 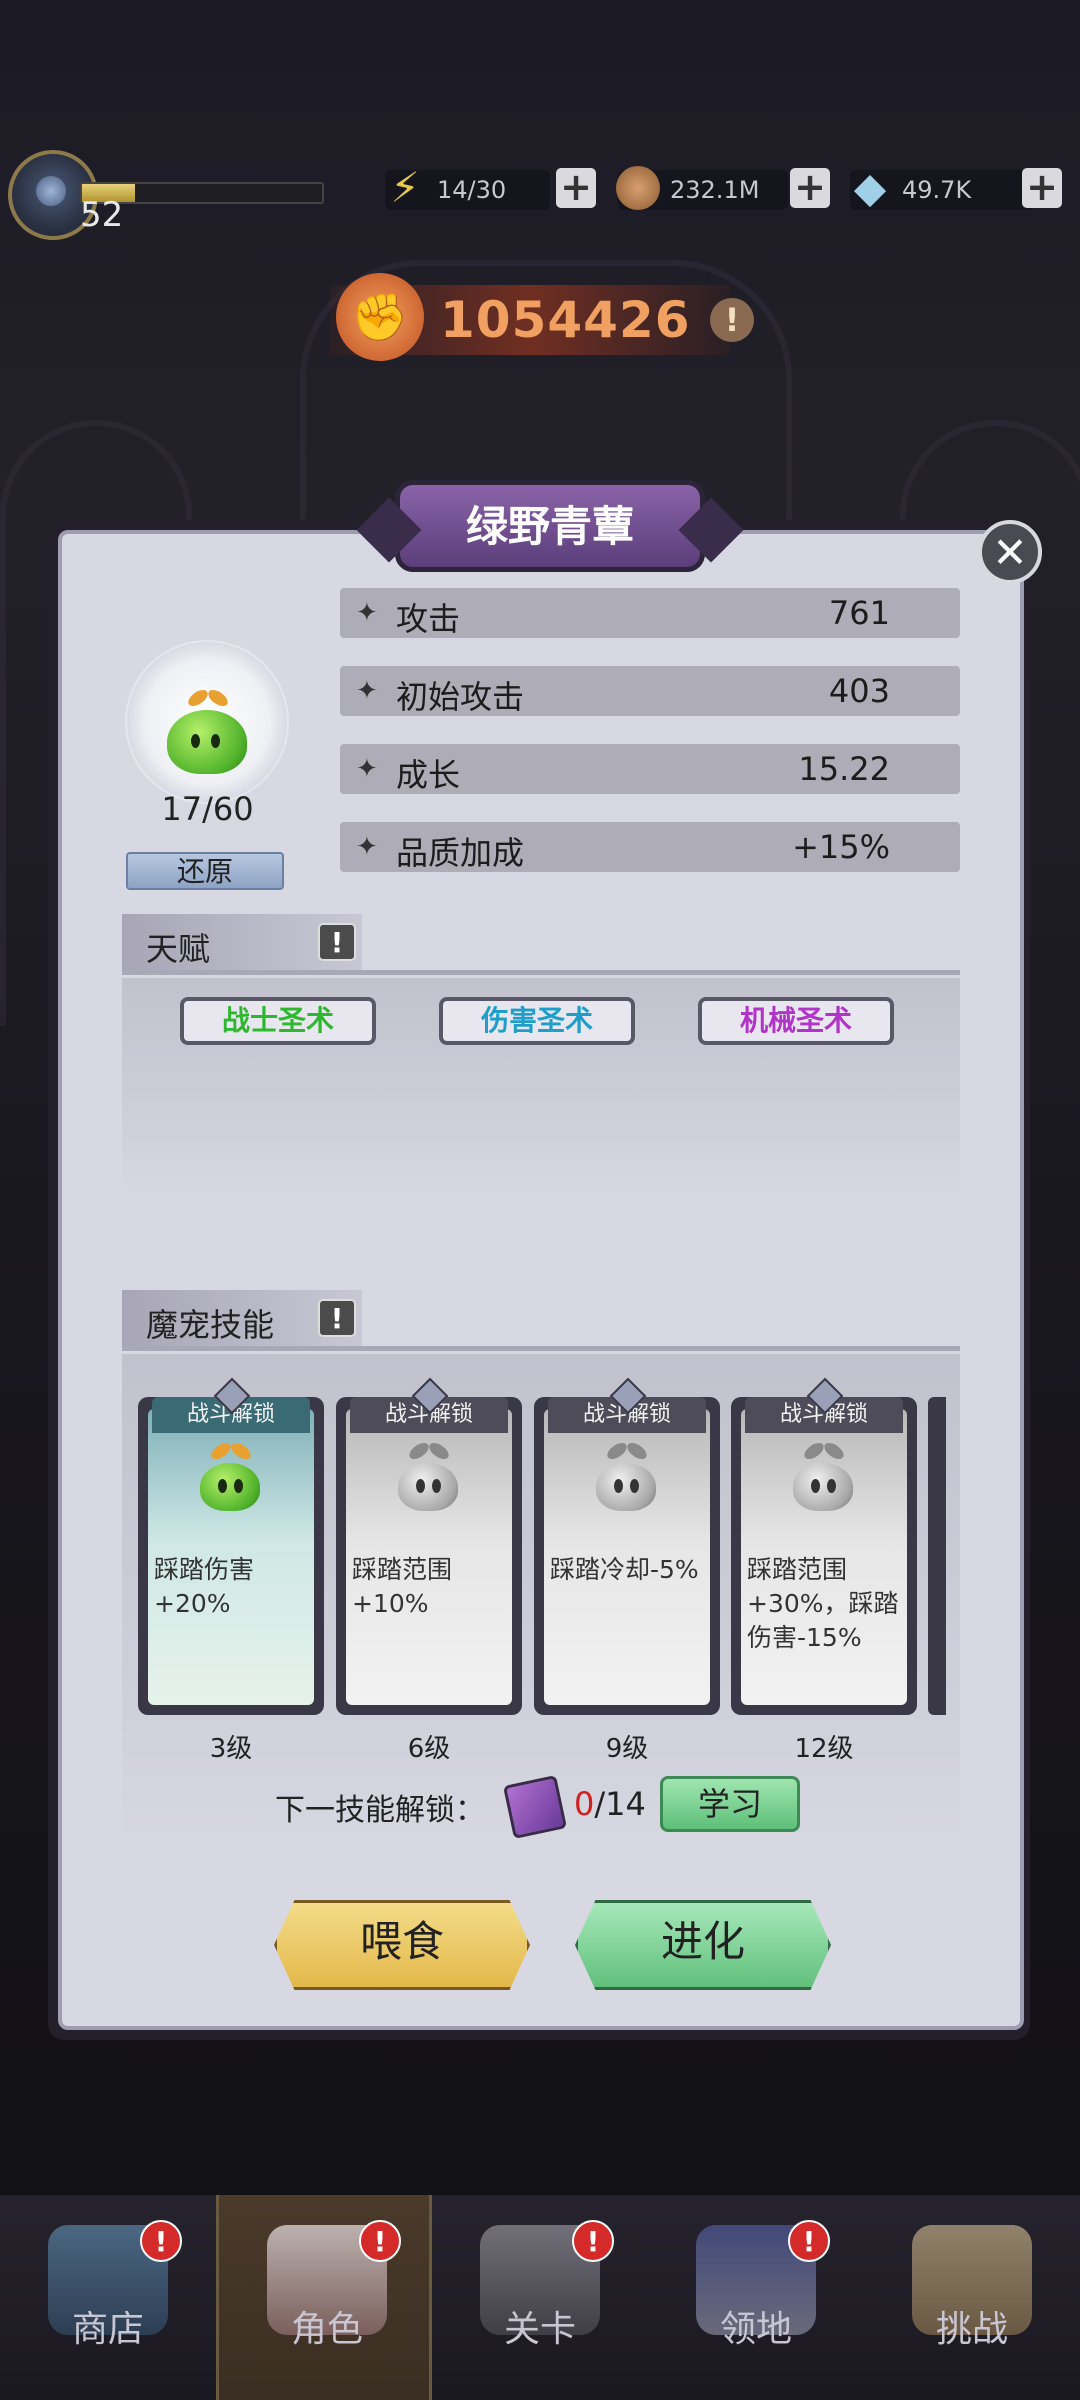 I want to click on stat-base-attack: ✦ 初始攻击 403, so click(x=650, y=691).